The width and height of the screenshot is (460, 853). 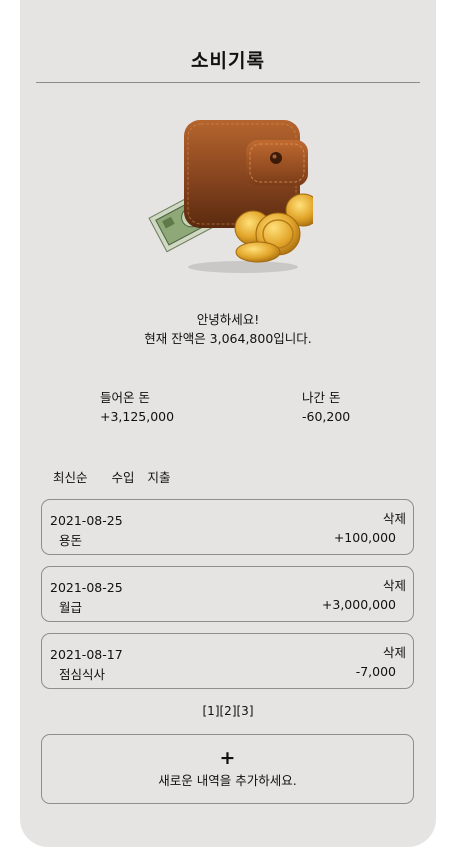 I want to click on add-record-message: 새로운 내역을 추가하세요., so click(x=227, y=780).